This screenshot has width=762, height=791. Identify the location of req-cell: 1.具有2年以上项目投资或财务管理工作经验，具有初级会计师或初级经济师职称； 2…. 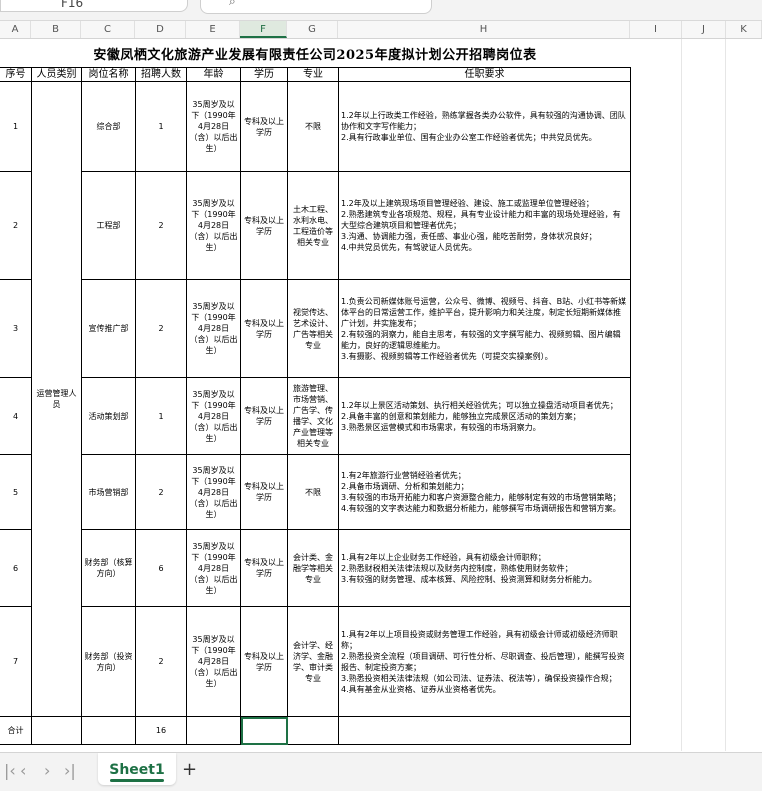
(484, 661).